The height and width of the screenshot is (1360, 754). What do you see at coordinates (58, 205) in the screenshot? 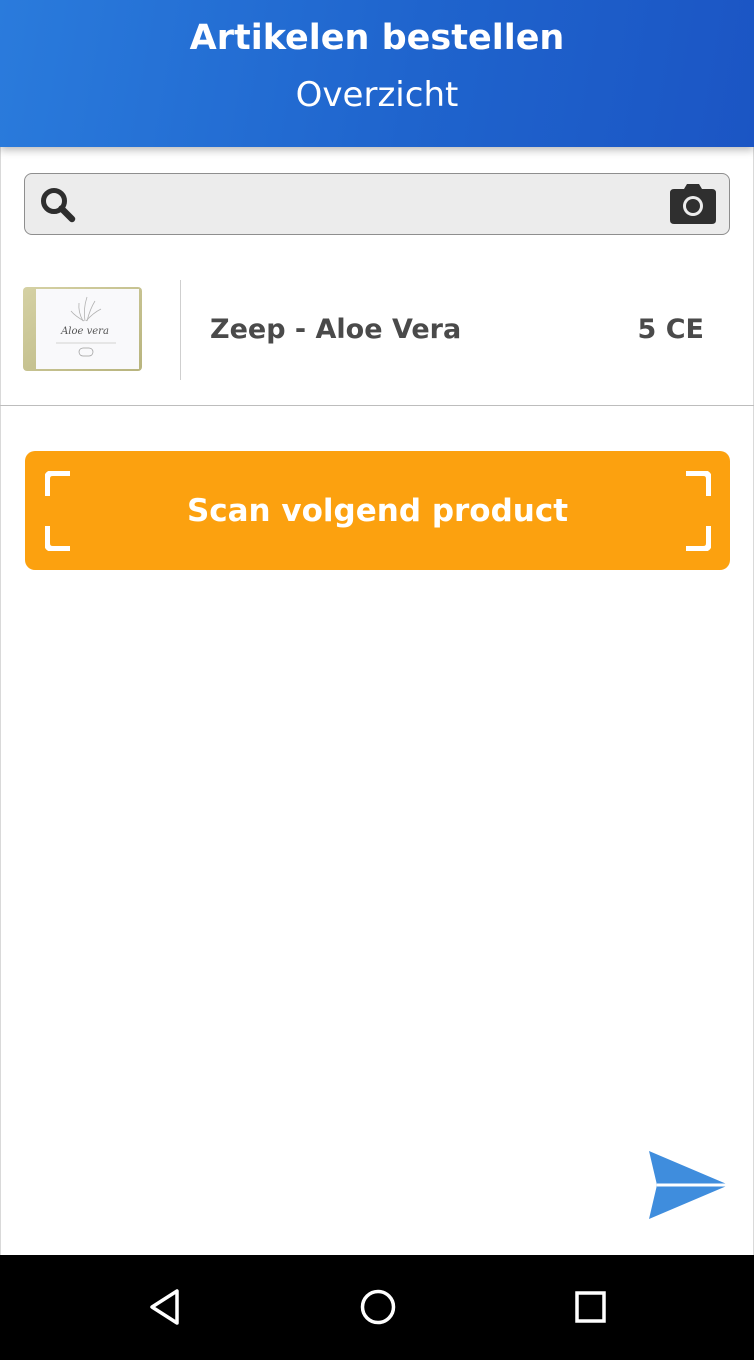
I see `search-icon` at bounding box center [58, 205].